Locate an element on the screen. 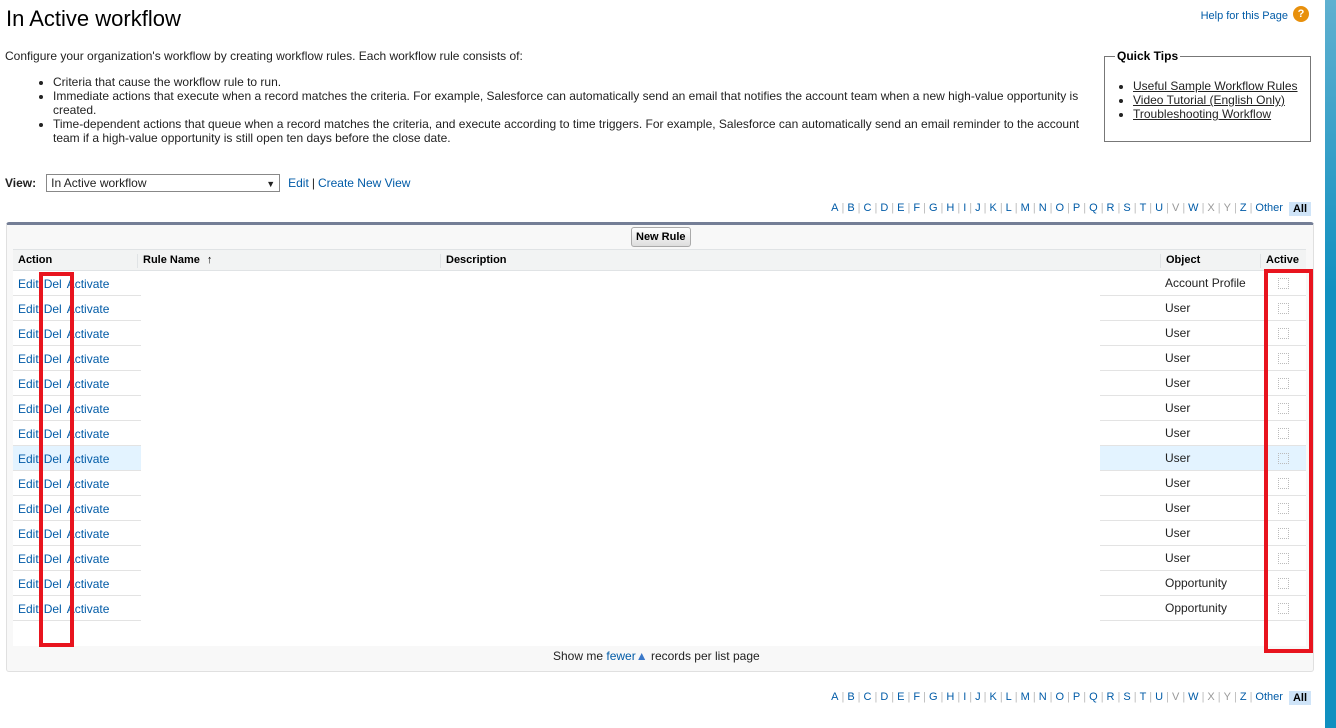 The image size is (1336, 728). footer-suffix: records per list page is located at coordinates (705, 656).